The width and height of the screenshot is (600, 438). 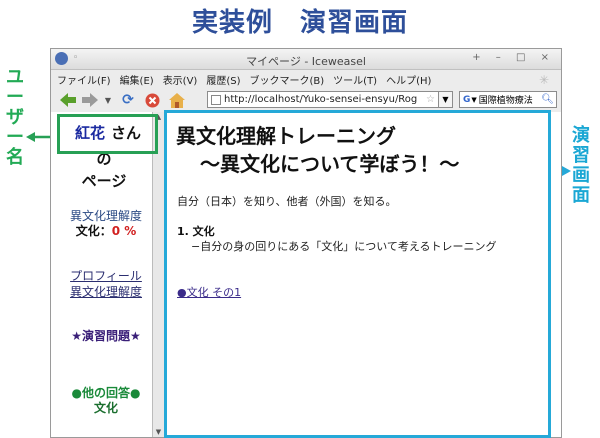 What do you see at coordinates (158, 432) in the screenshot?
I see `scroll-down-icon: ▼` at bounding box center [158, 432].